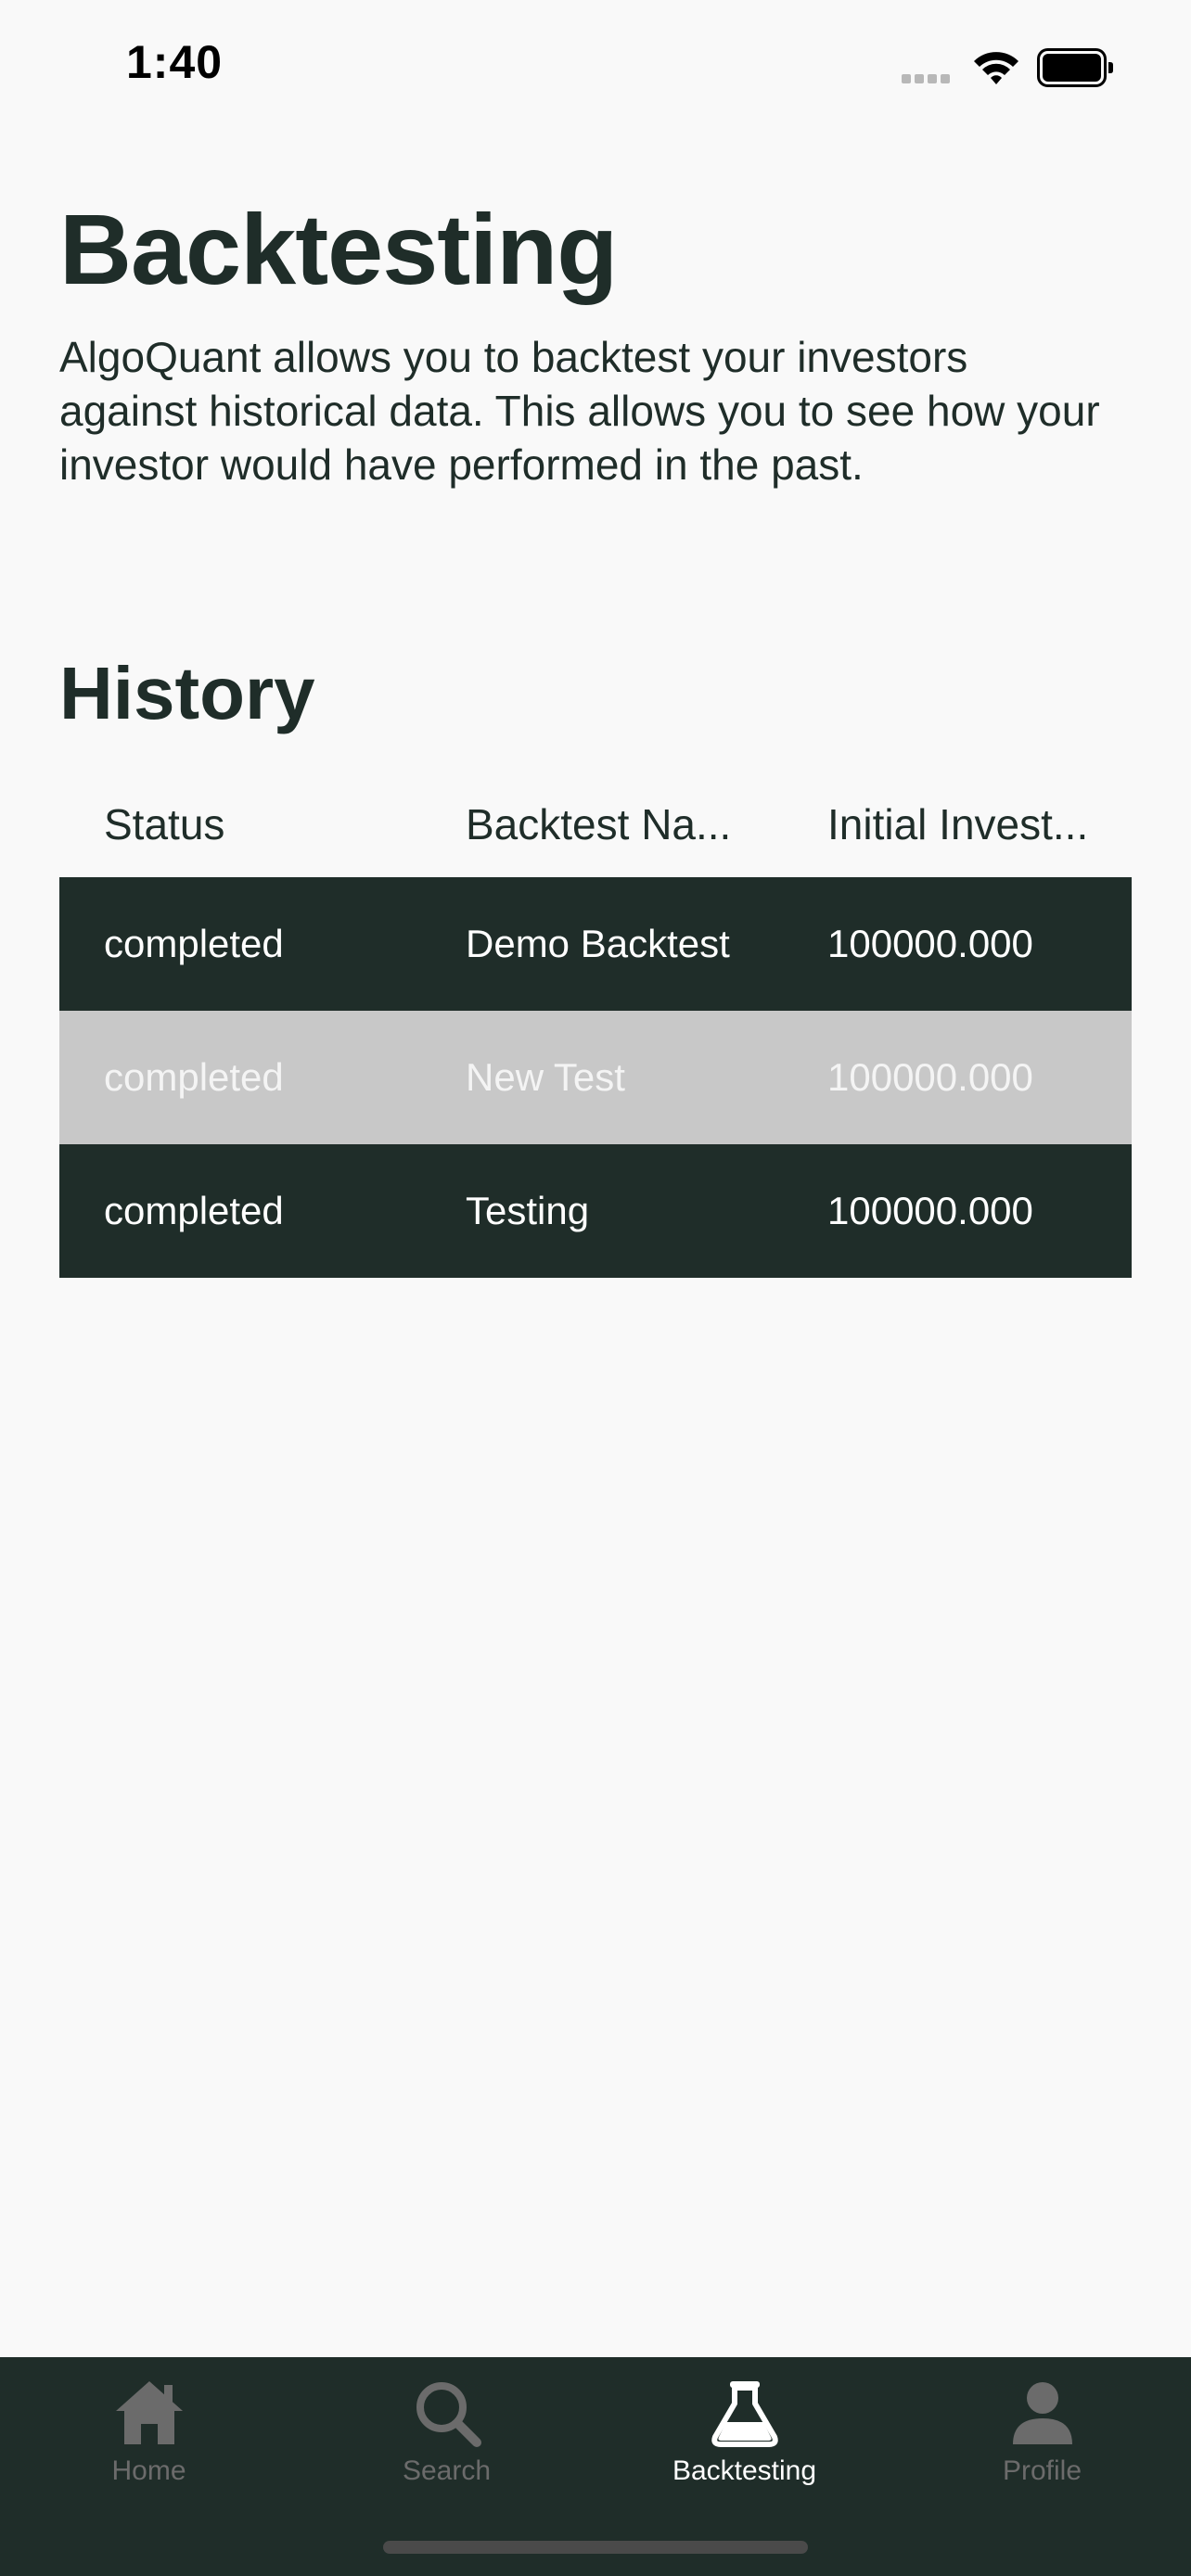  Describe the element at coordinates (148, 2471) in the screenshot. I see `tab-label-home: Home` at that location.